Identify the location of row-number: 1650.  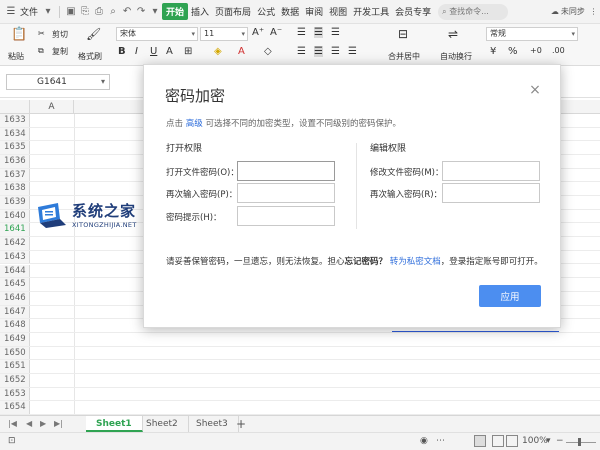
(15, 353).